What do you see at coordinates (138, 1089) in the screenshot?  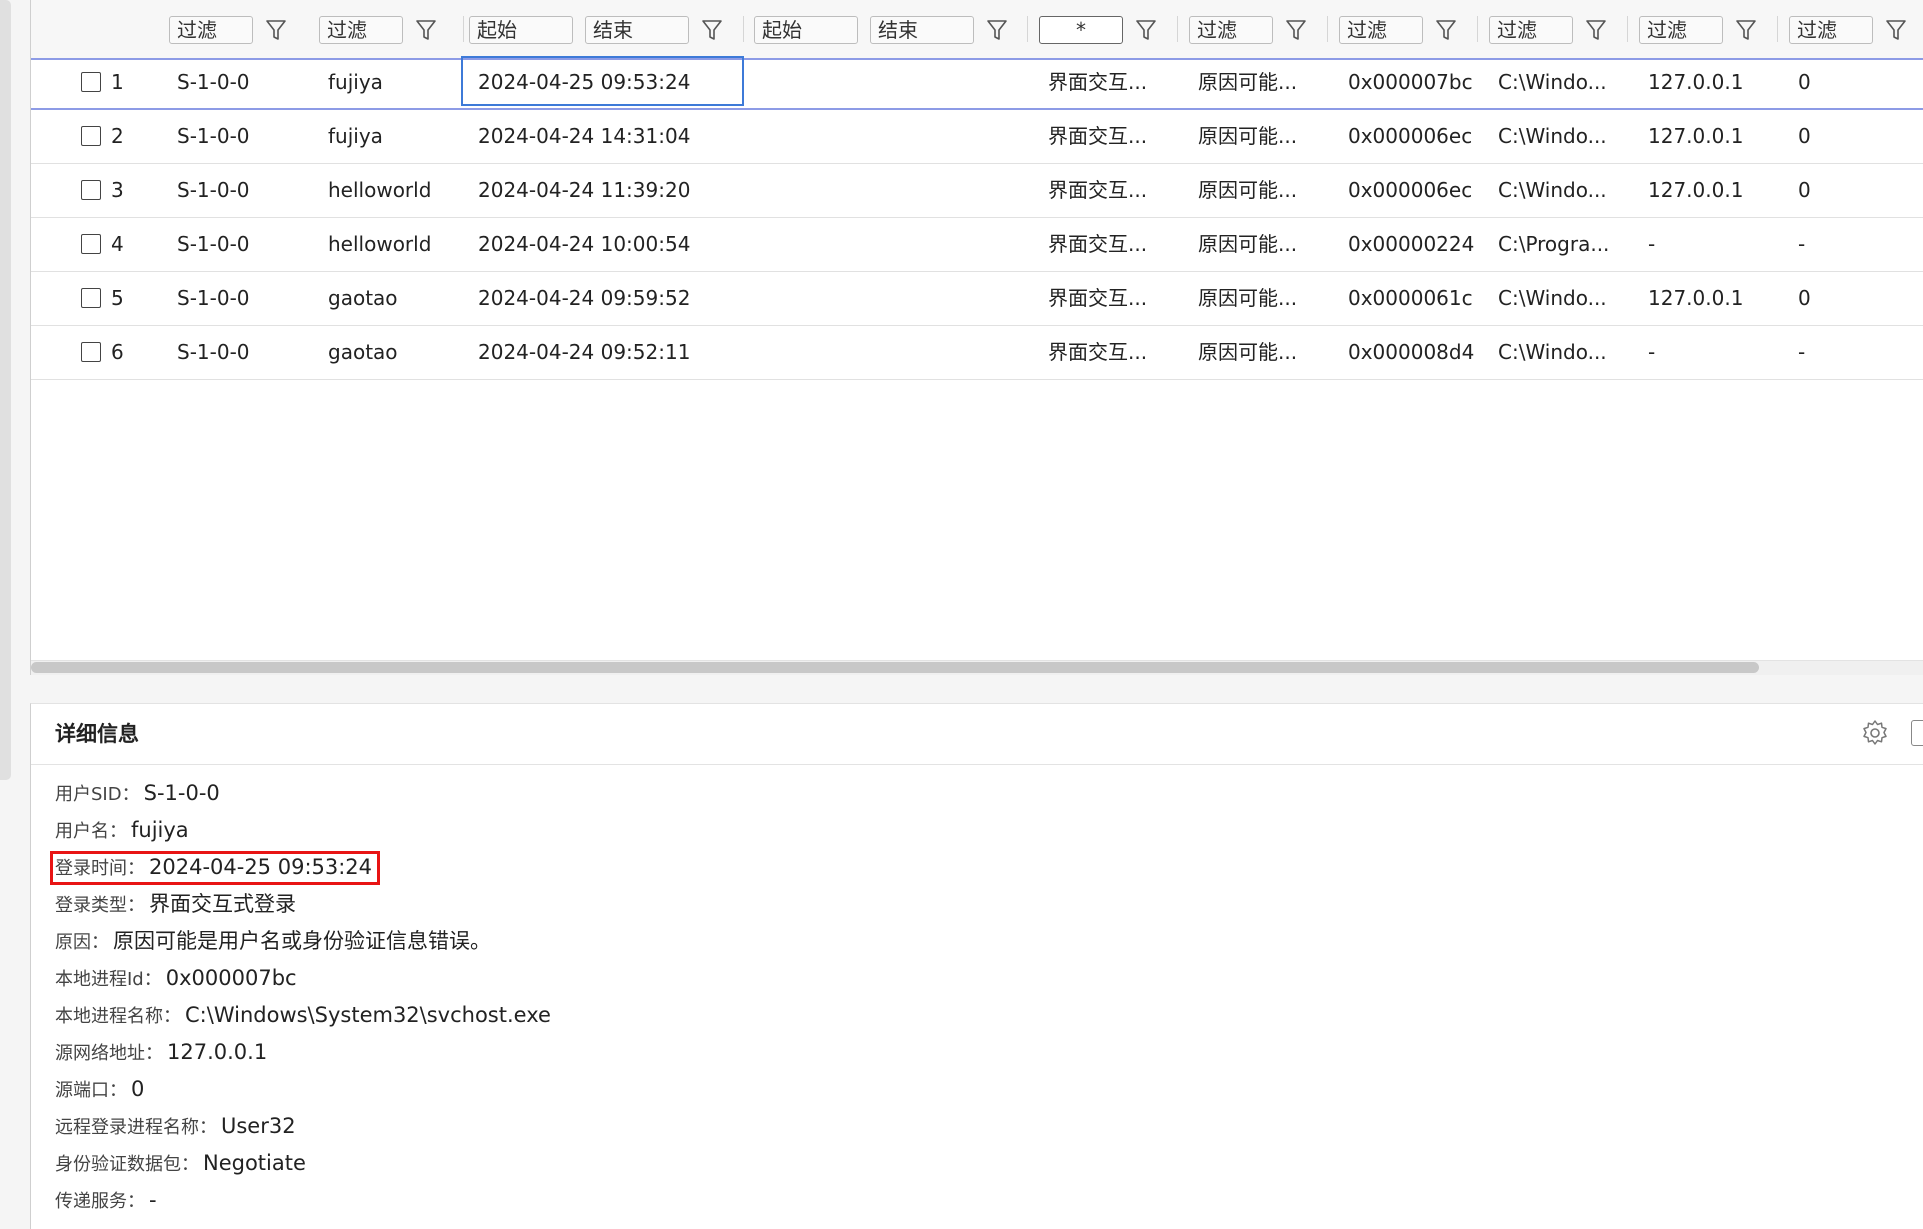 I see `detail-value: 0` at bounding box center [138, 1089].